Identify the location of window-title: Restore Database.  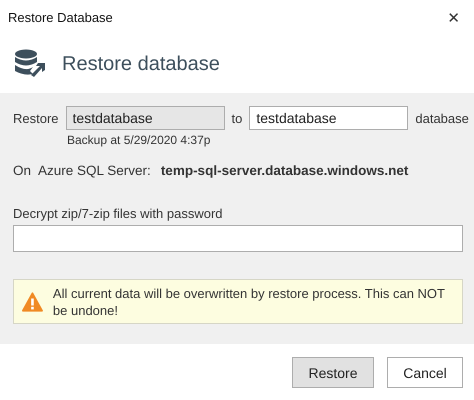
(60, 17).